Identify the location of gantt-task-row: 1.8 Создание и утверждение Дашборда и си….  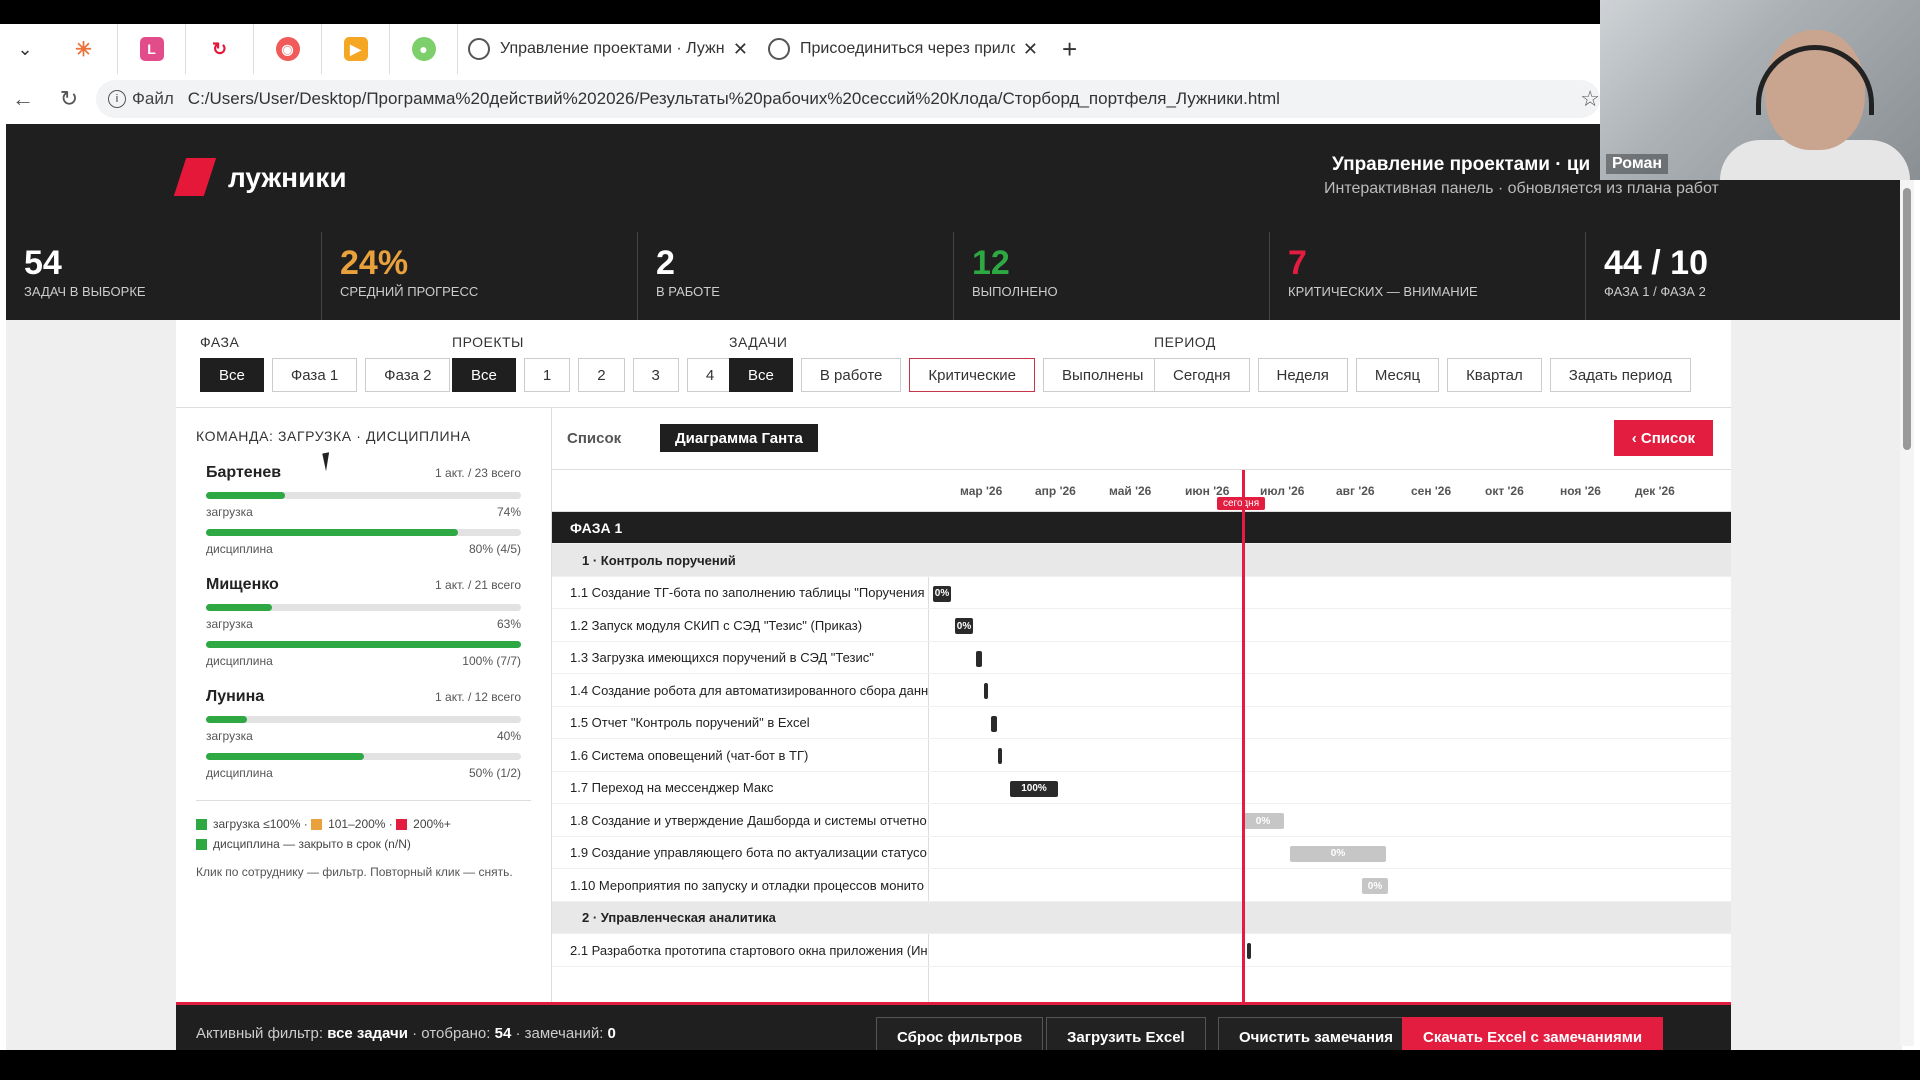
(1141, 820).